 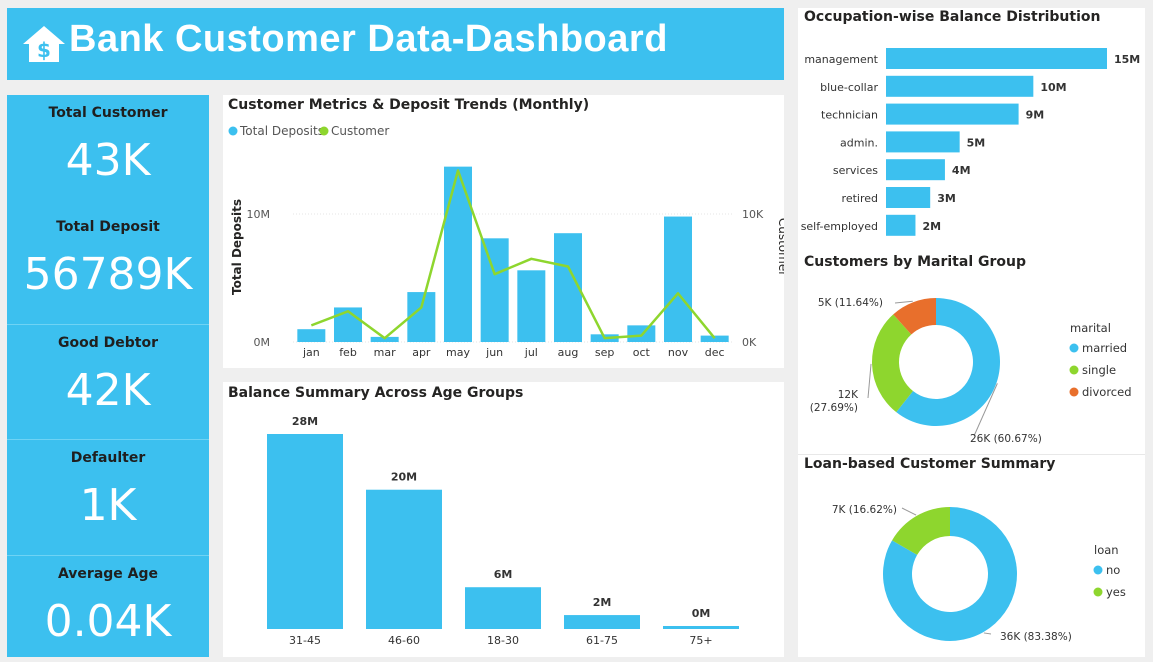 What do you see at coordinates (262, 342) in the screenshot?
I see `y-tick-label: 0M` at bounding box center [262, 342].